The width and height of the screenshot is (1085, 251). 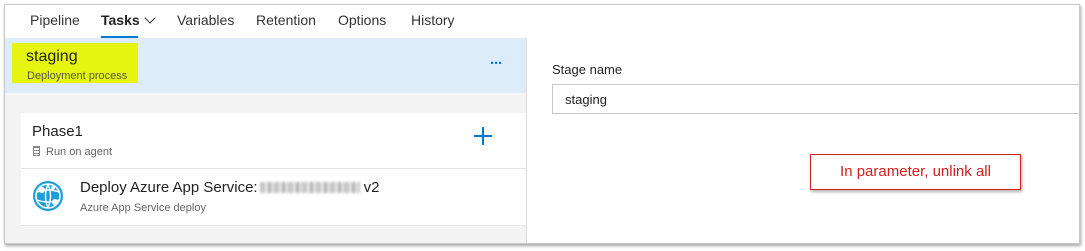 I want to click on task-title-suffix: v2, so click(x=371, y=187).